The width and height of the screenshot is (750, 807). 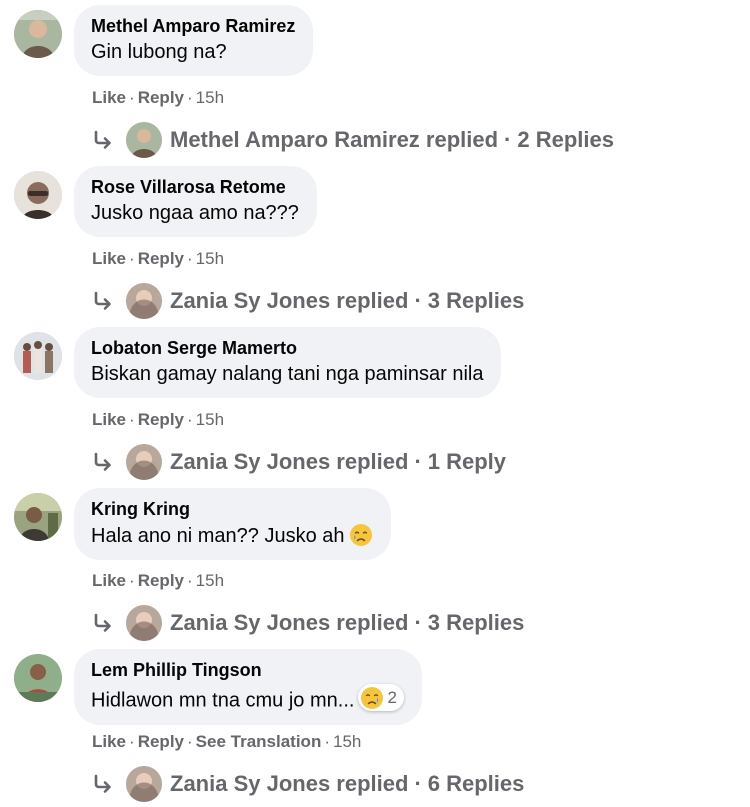 I want to click on reply-count: 2 Replies, so click(x=565, y=139).